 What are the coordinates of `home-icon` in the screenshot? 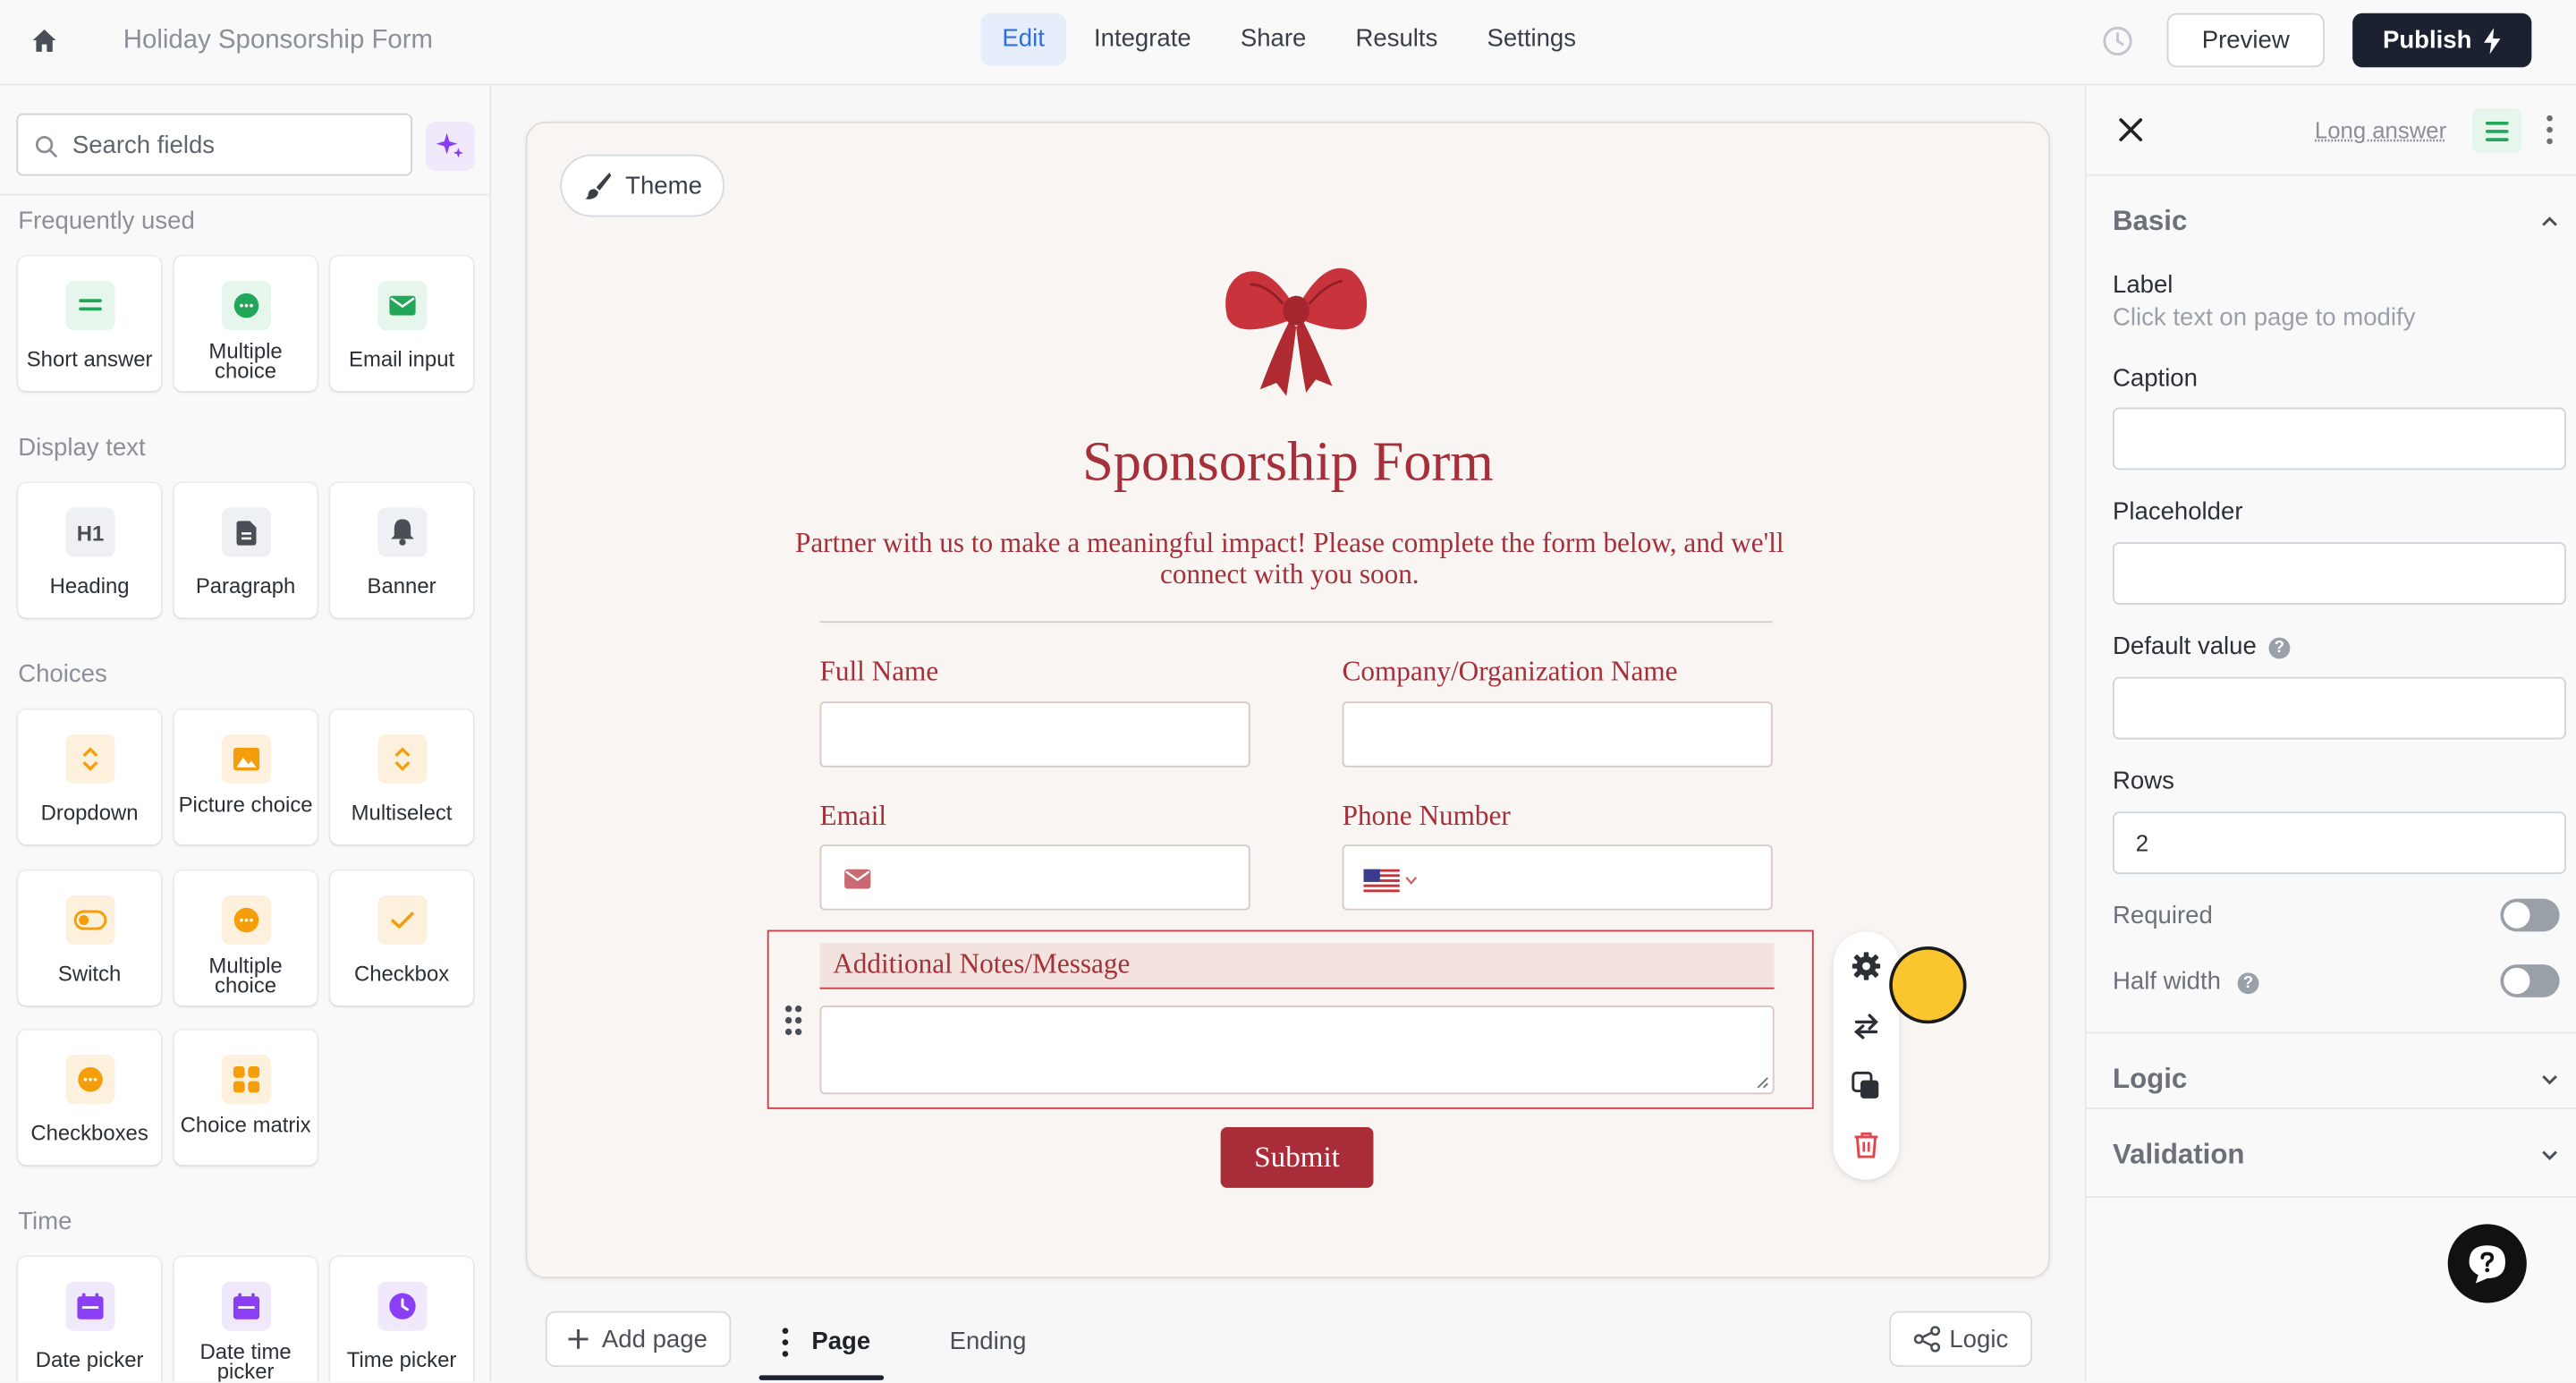 It's located at (44, 41).